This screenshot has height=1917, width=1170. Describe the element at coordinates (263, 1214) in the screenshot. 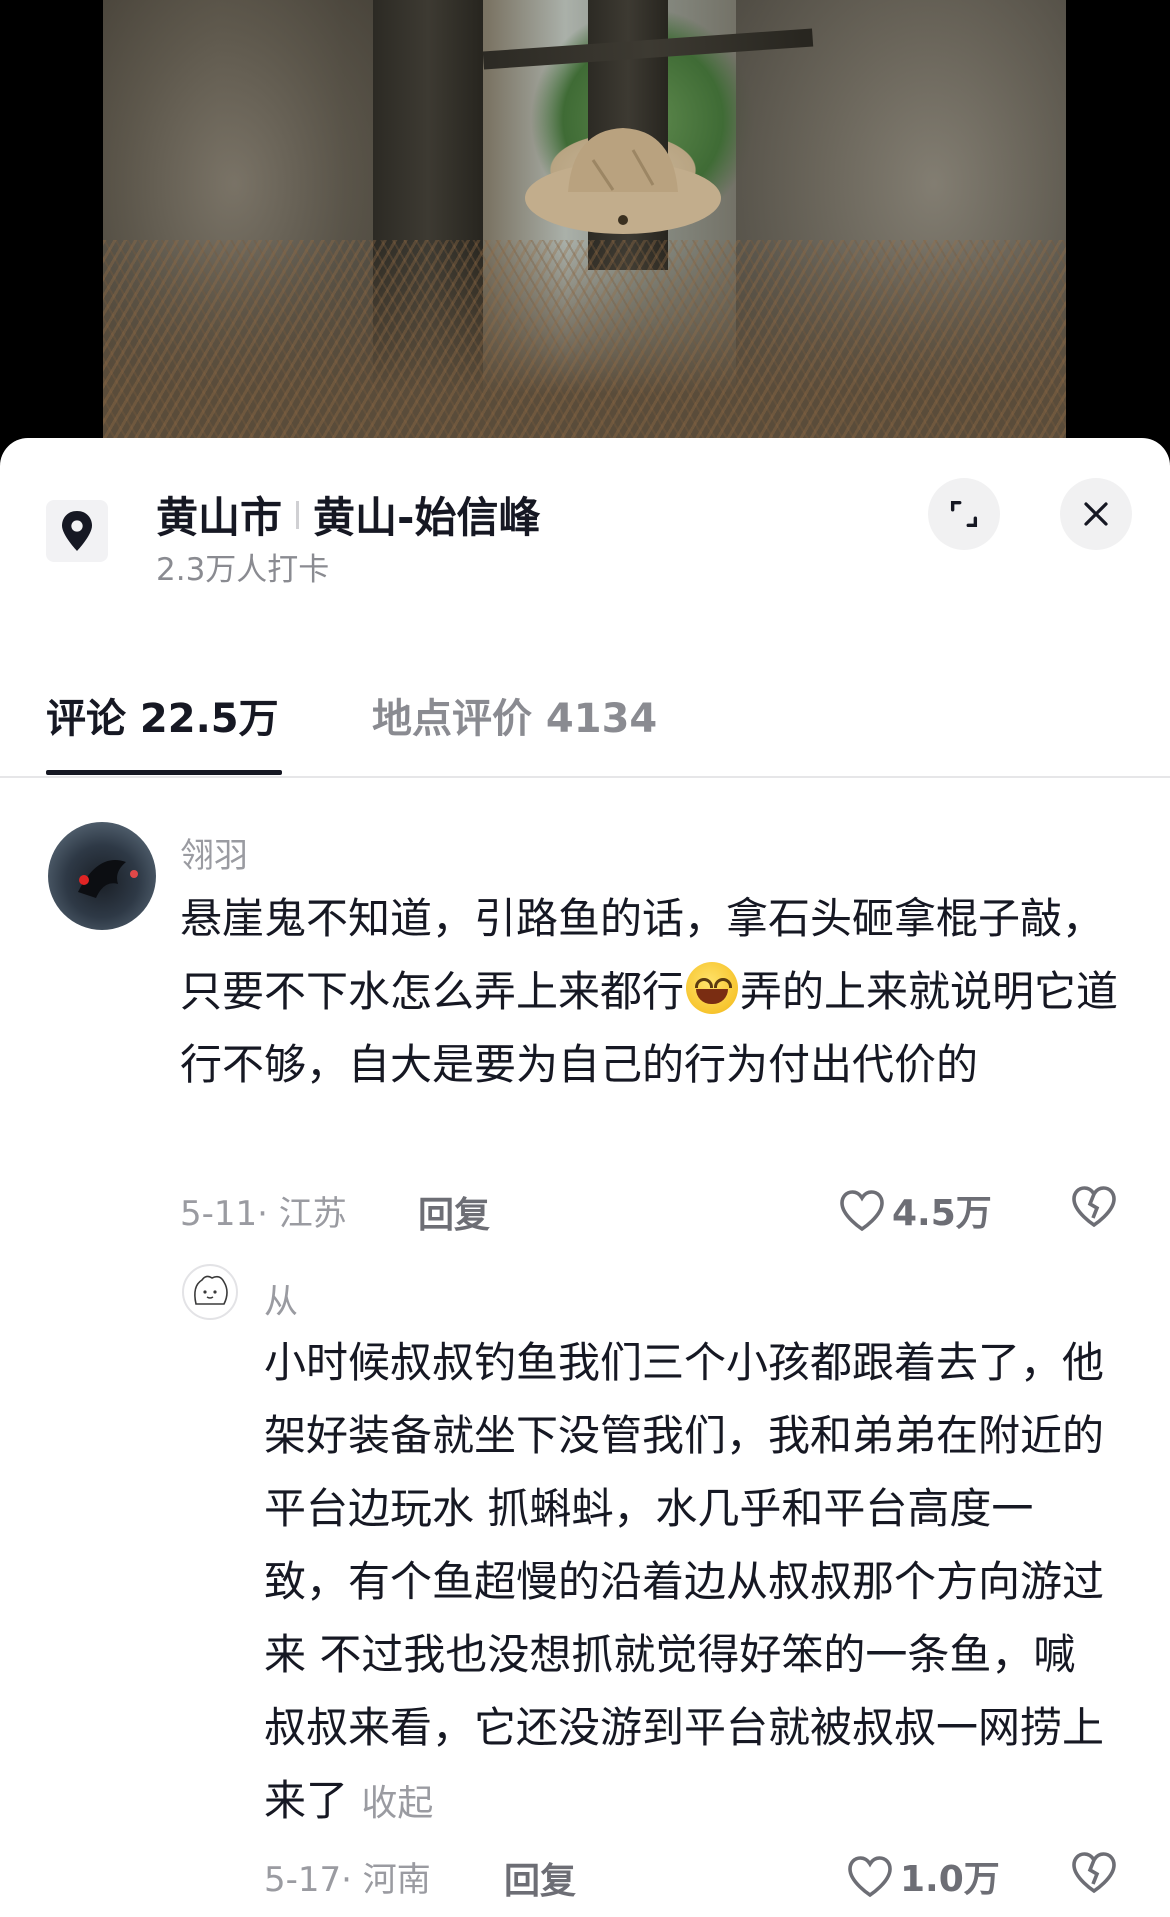

I see `comment-date-location: 5-11· 江苏` at that location.